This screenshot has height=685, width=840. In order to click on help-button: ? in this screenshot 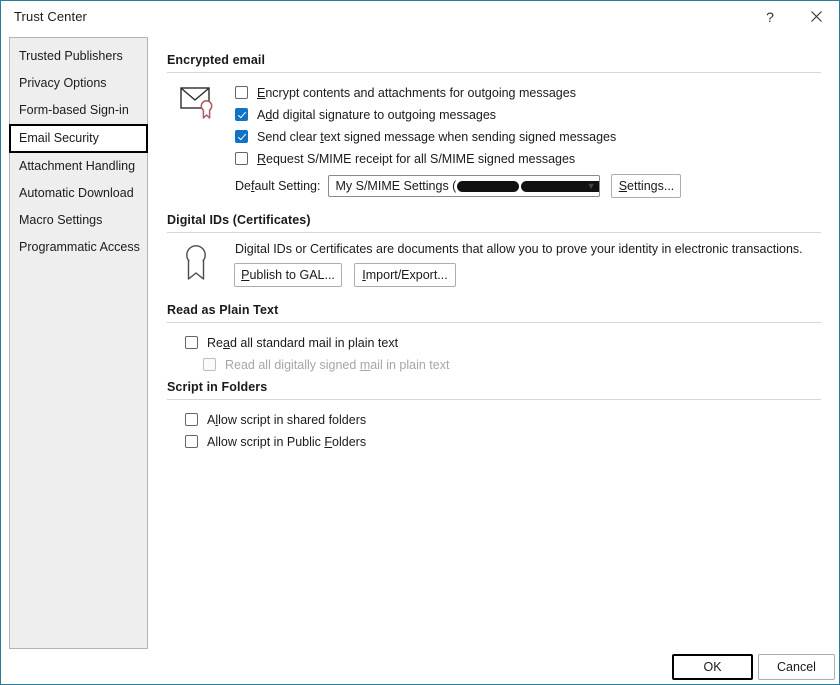, I will do `click(770, 16)`.